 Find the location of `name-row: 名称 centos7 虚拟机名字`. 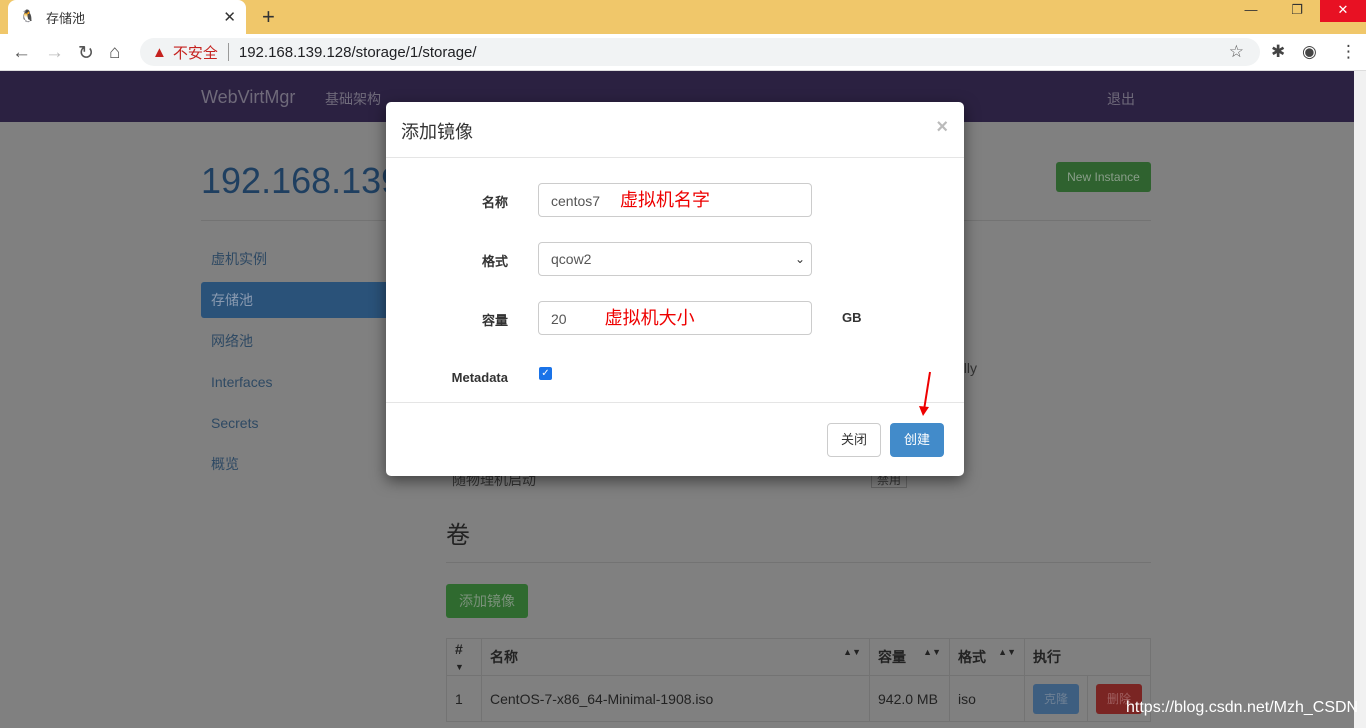

name-row: 名称 centos7 虚拟机名字 is located at coordinates (675, 200).